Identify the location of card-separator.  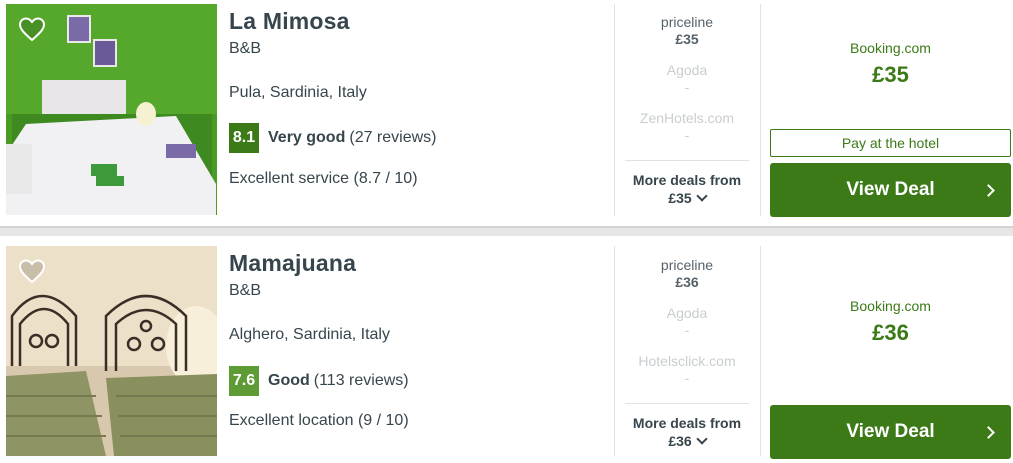
(506, 231).